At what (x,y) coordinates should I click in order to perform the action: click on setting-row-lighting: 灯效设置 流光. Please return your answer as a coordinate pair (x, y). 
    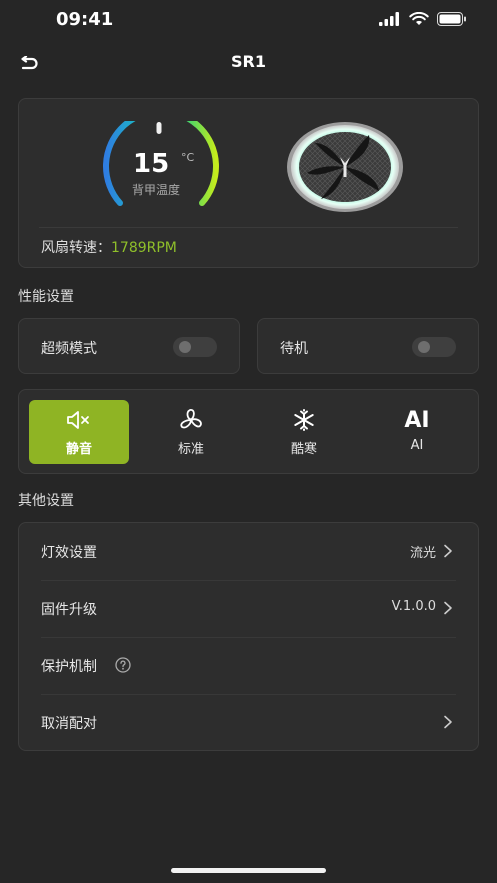
    Looking at the image, I should click on (249, 551).